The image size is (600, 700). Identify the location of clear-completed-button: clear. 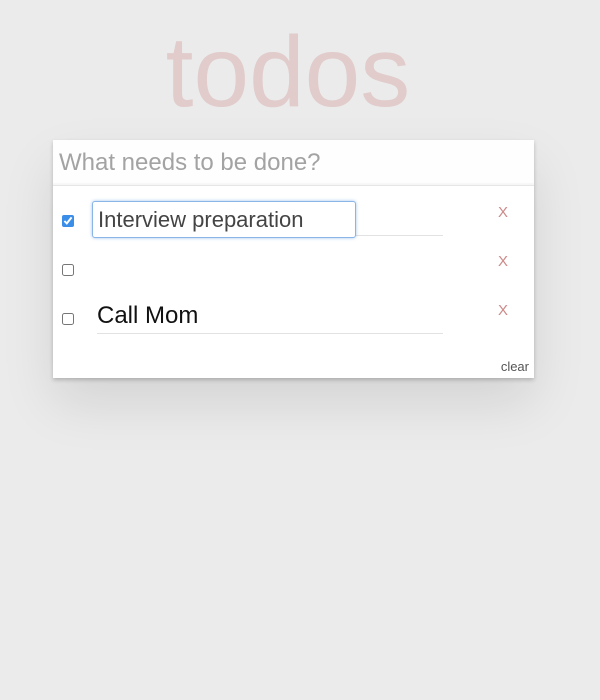
(515, 366).